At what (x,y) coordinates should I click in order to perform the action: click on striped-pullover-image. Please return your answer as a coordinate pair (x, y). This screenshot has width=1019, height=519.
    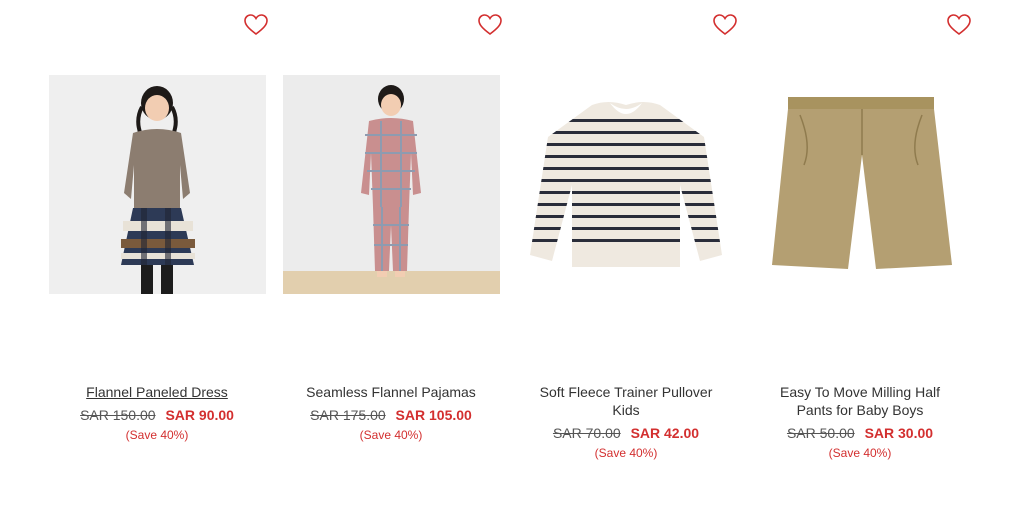
    Looking at the image, I should click on (626, 184).